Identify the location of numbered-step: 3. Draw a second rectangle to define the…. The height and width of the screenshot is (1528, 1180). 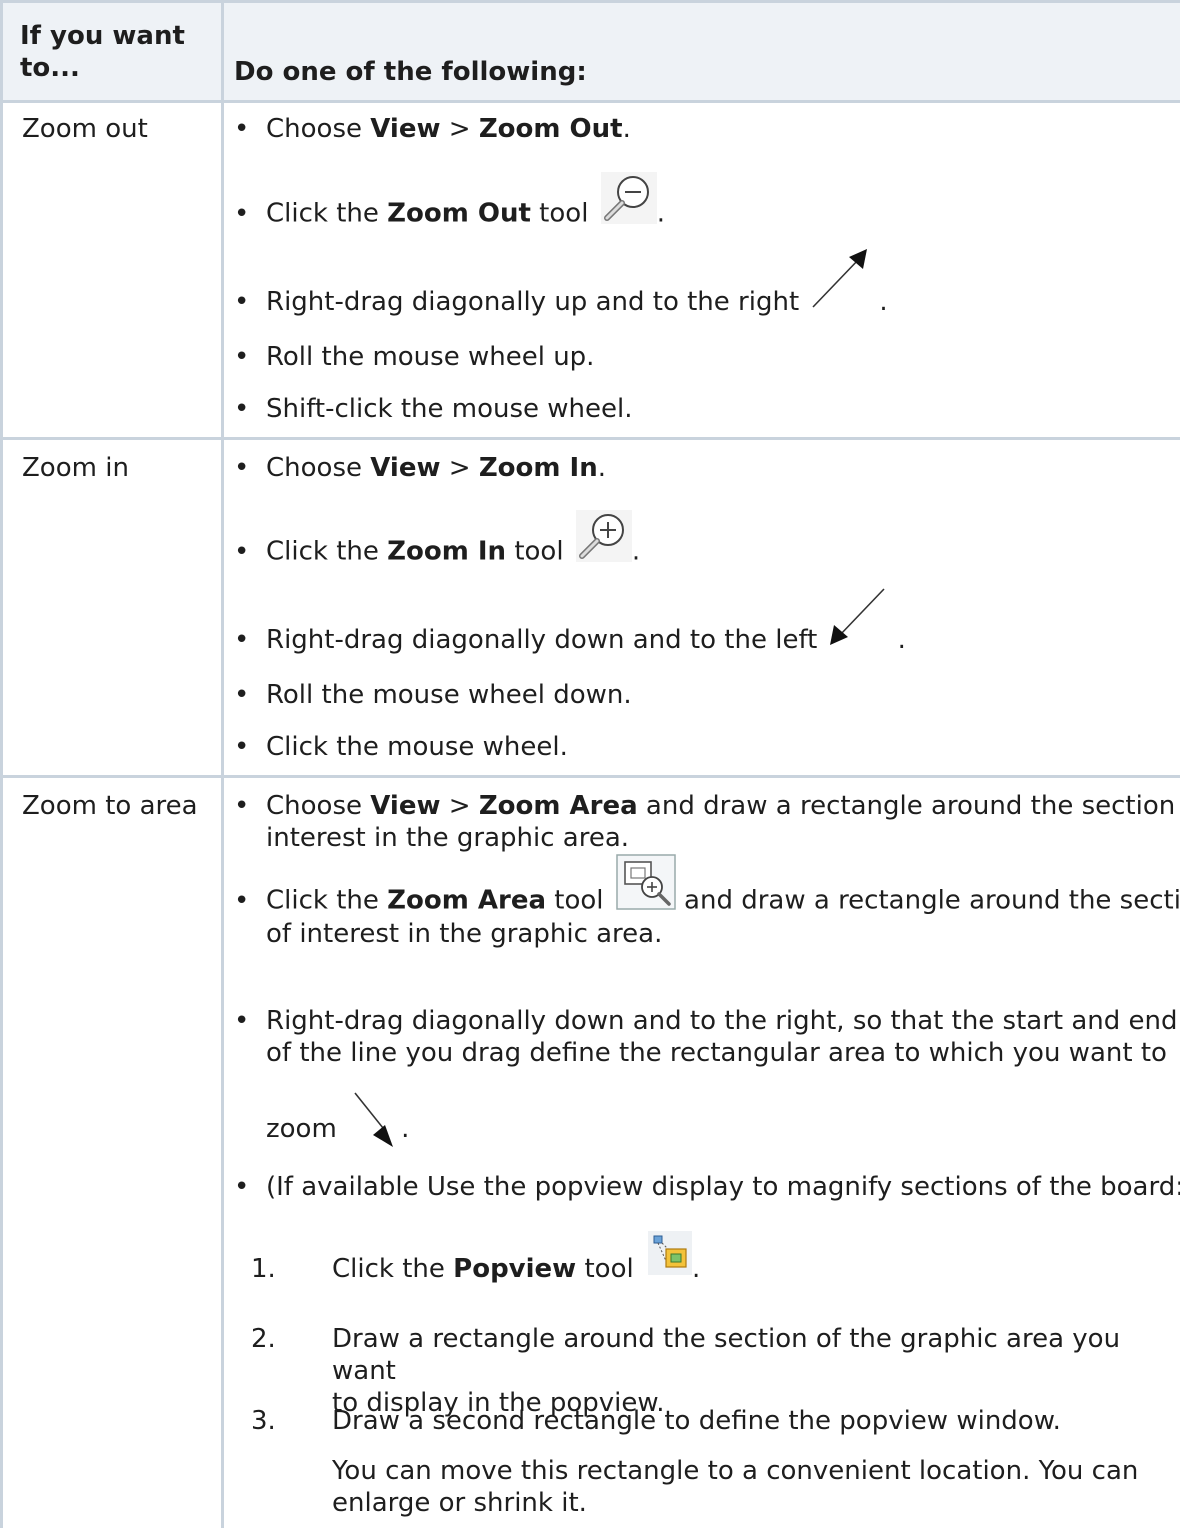
(695, 1462).